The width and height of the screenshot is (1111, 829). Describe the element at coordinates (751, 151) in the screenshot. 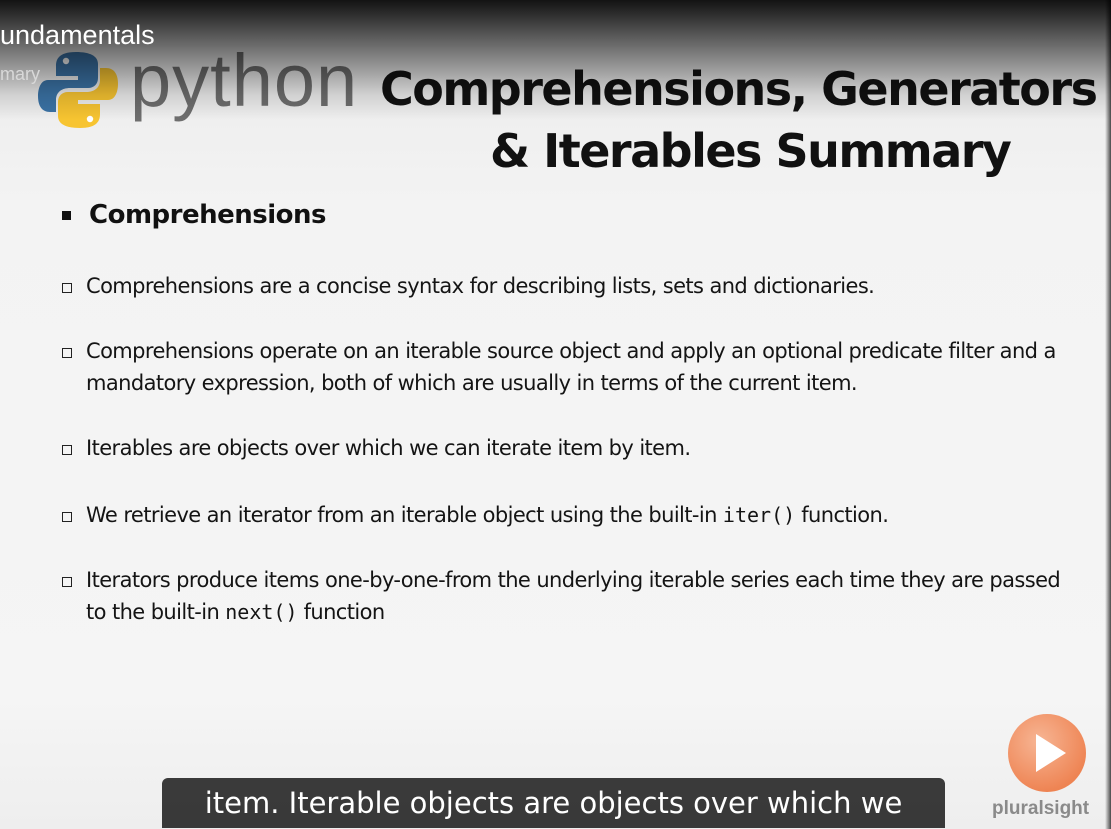

I see `slide-title-line-2: & Iterables Summary` at that location.